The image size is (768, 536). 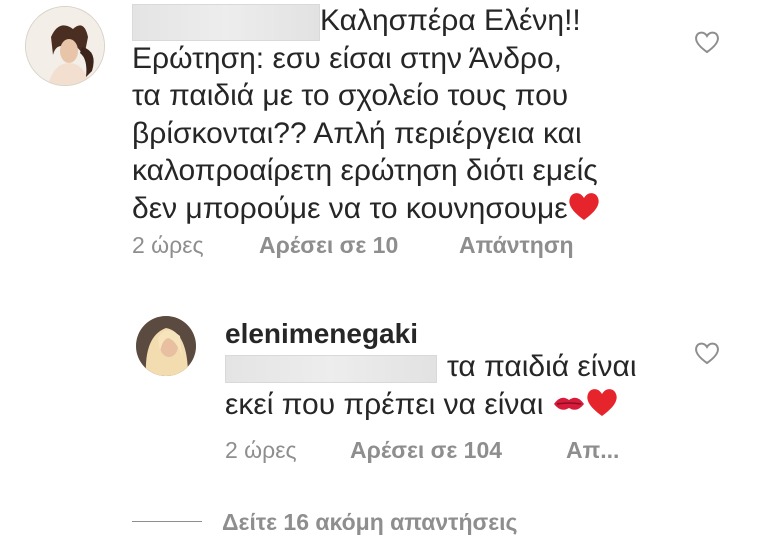 I want to click on avatar-illustration-icon, so click(x=65, y=46).